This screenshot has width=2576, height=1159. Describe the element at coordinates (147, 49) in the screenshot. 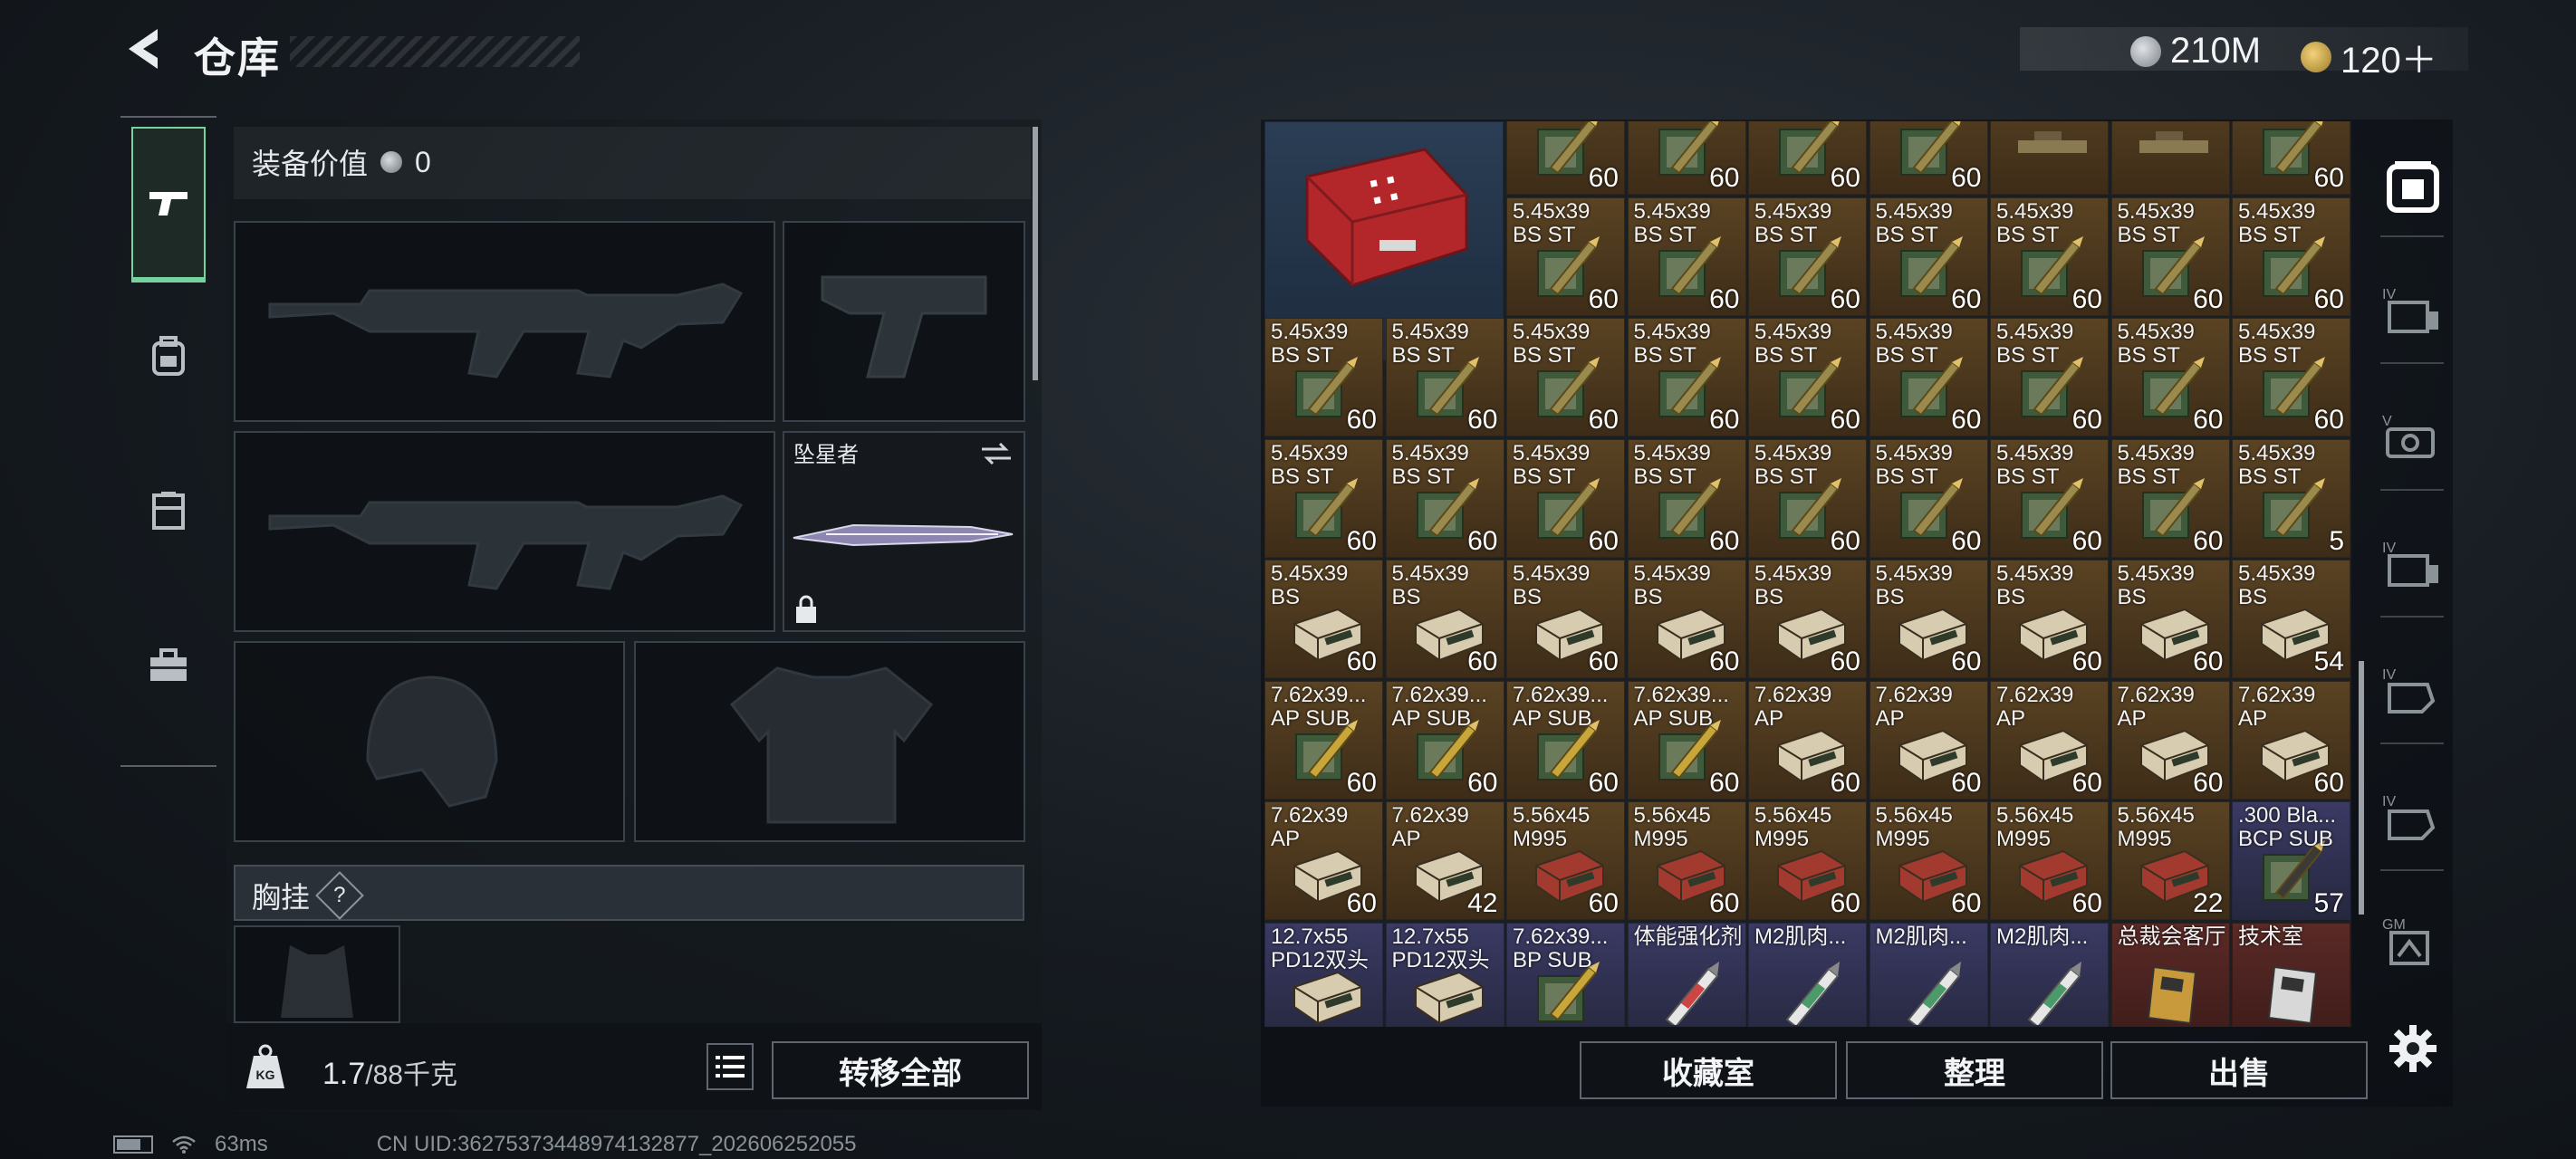

I see `back-button` at that location.